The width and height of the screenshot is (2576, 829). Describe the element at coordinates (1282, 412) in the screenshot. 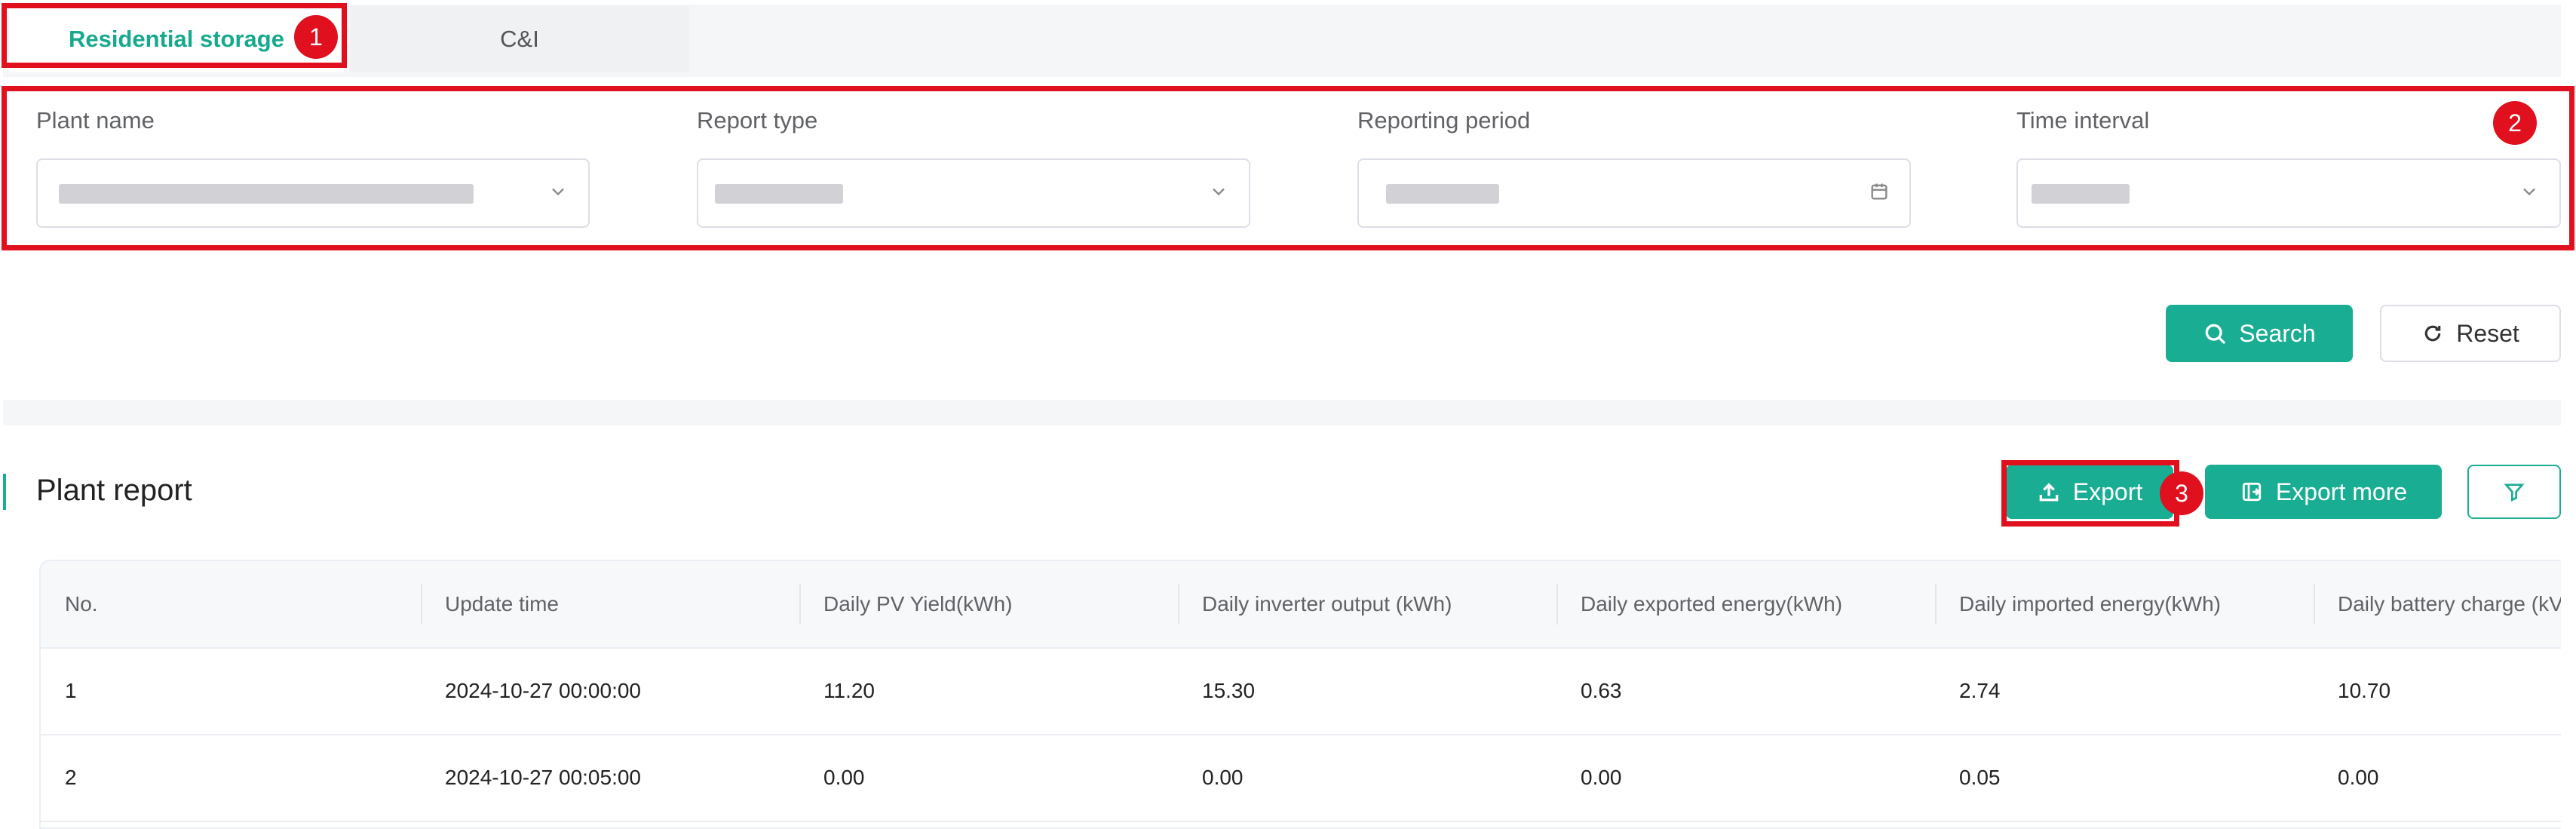

I see `section-divider` at that location.